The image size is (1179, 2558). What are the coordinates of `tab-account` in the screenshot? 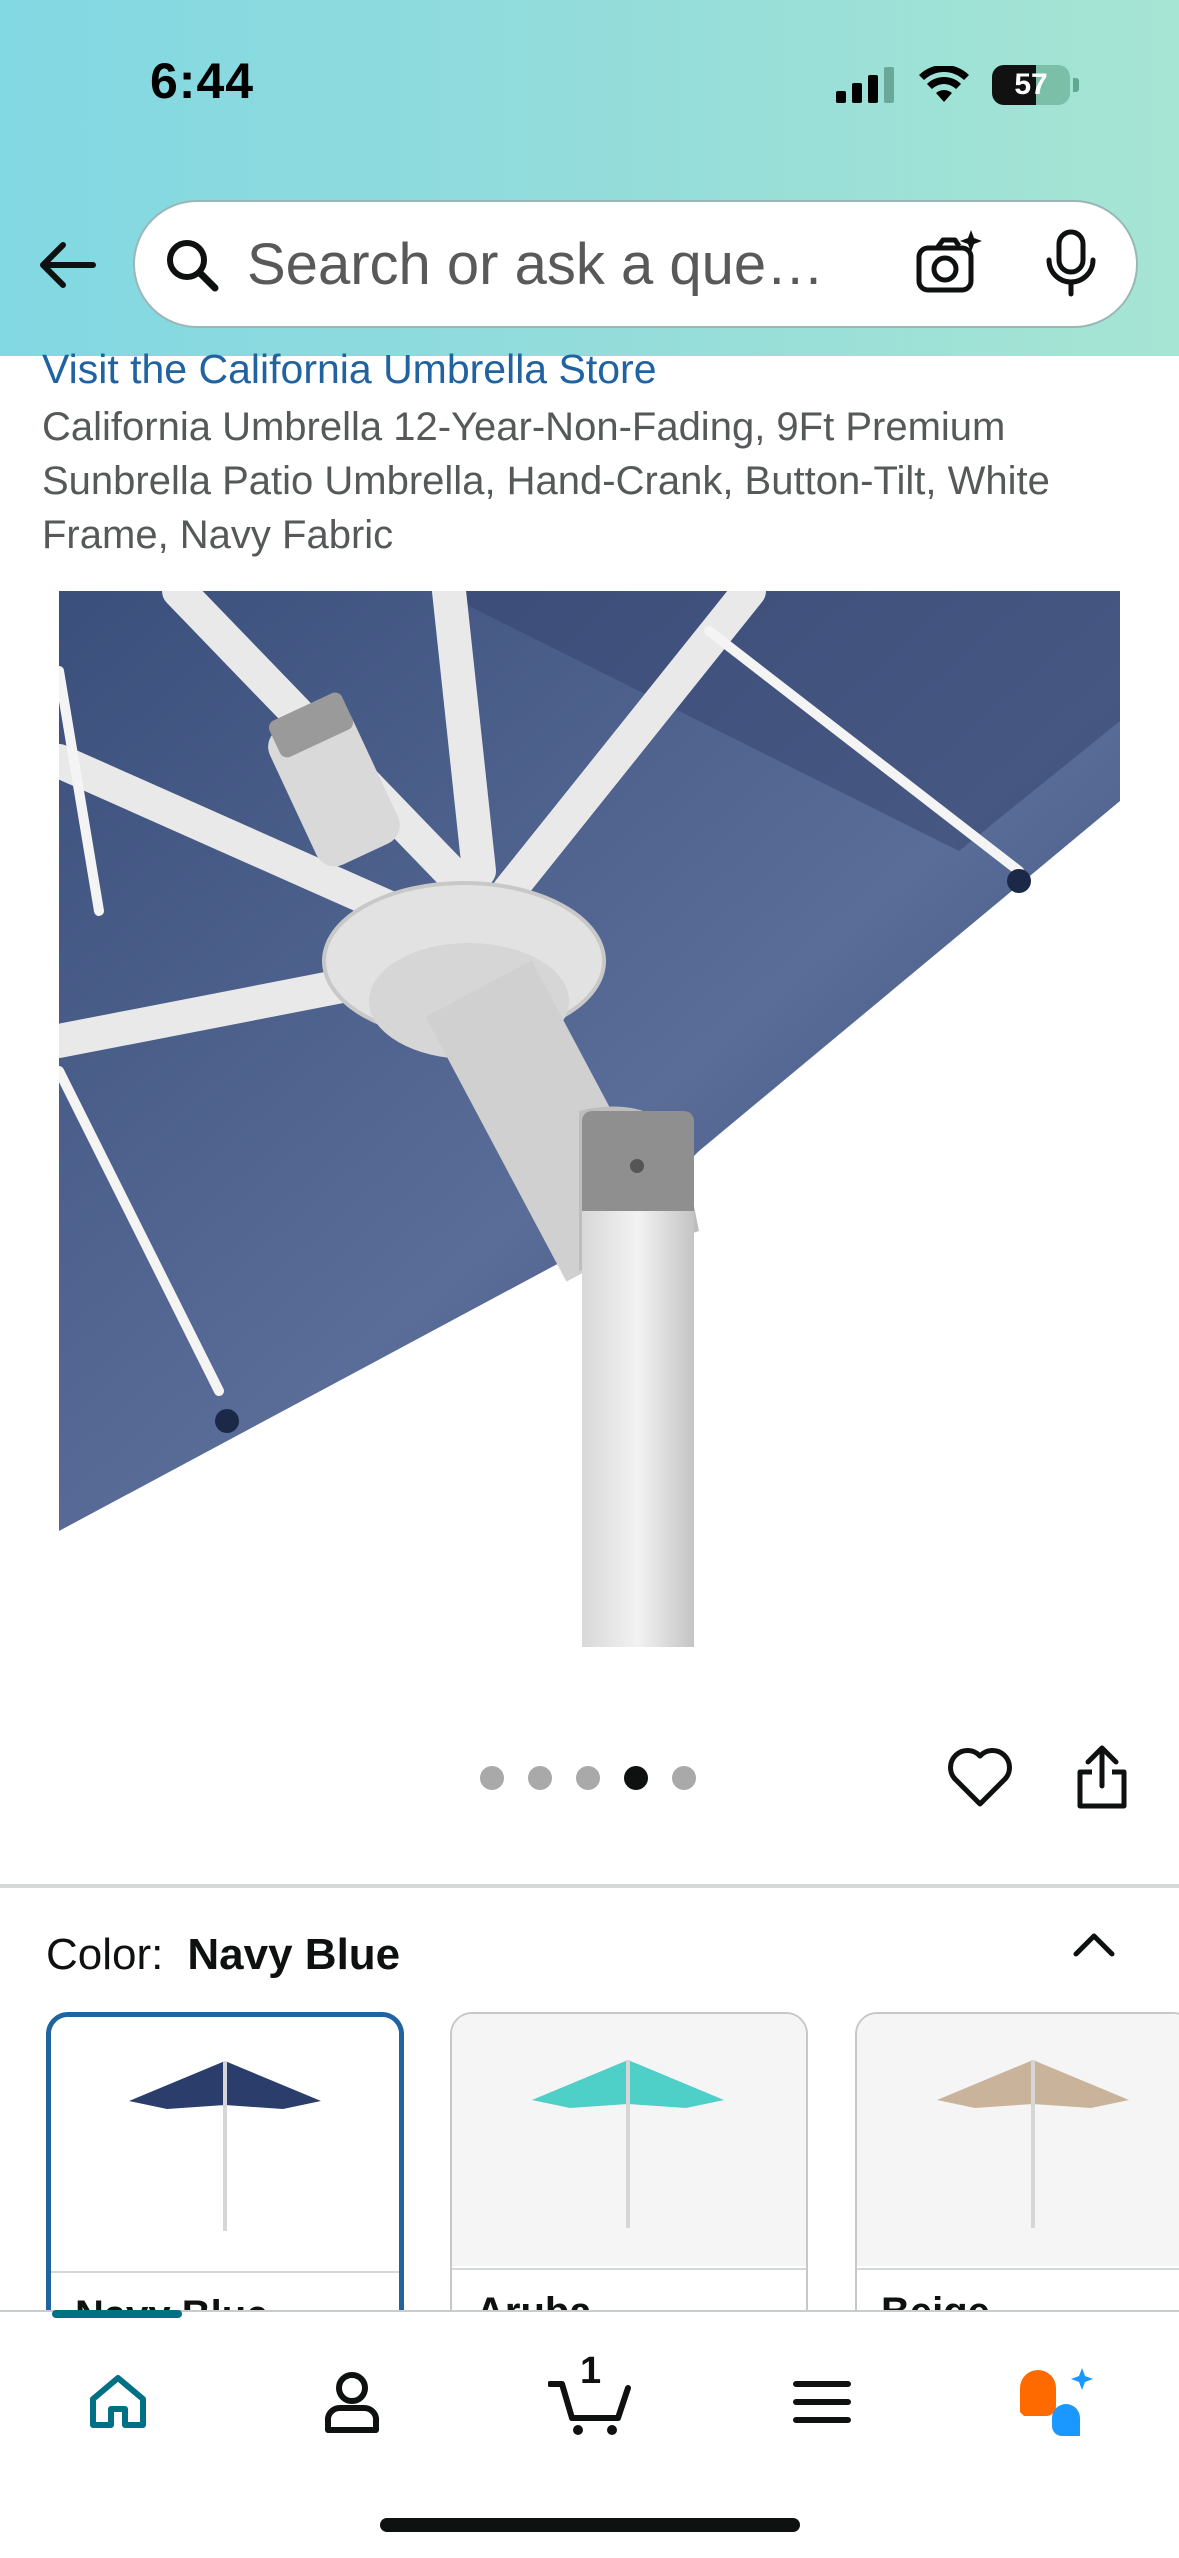 It's located at (352, 2402).